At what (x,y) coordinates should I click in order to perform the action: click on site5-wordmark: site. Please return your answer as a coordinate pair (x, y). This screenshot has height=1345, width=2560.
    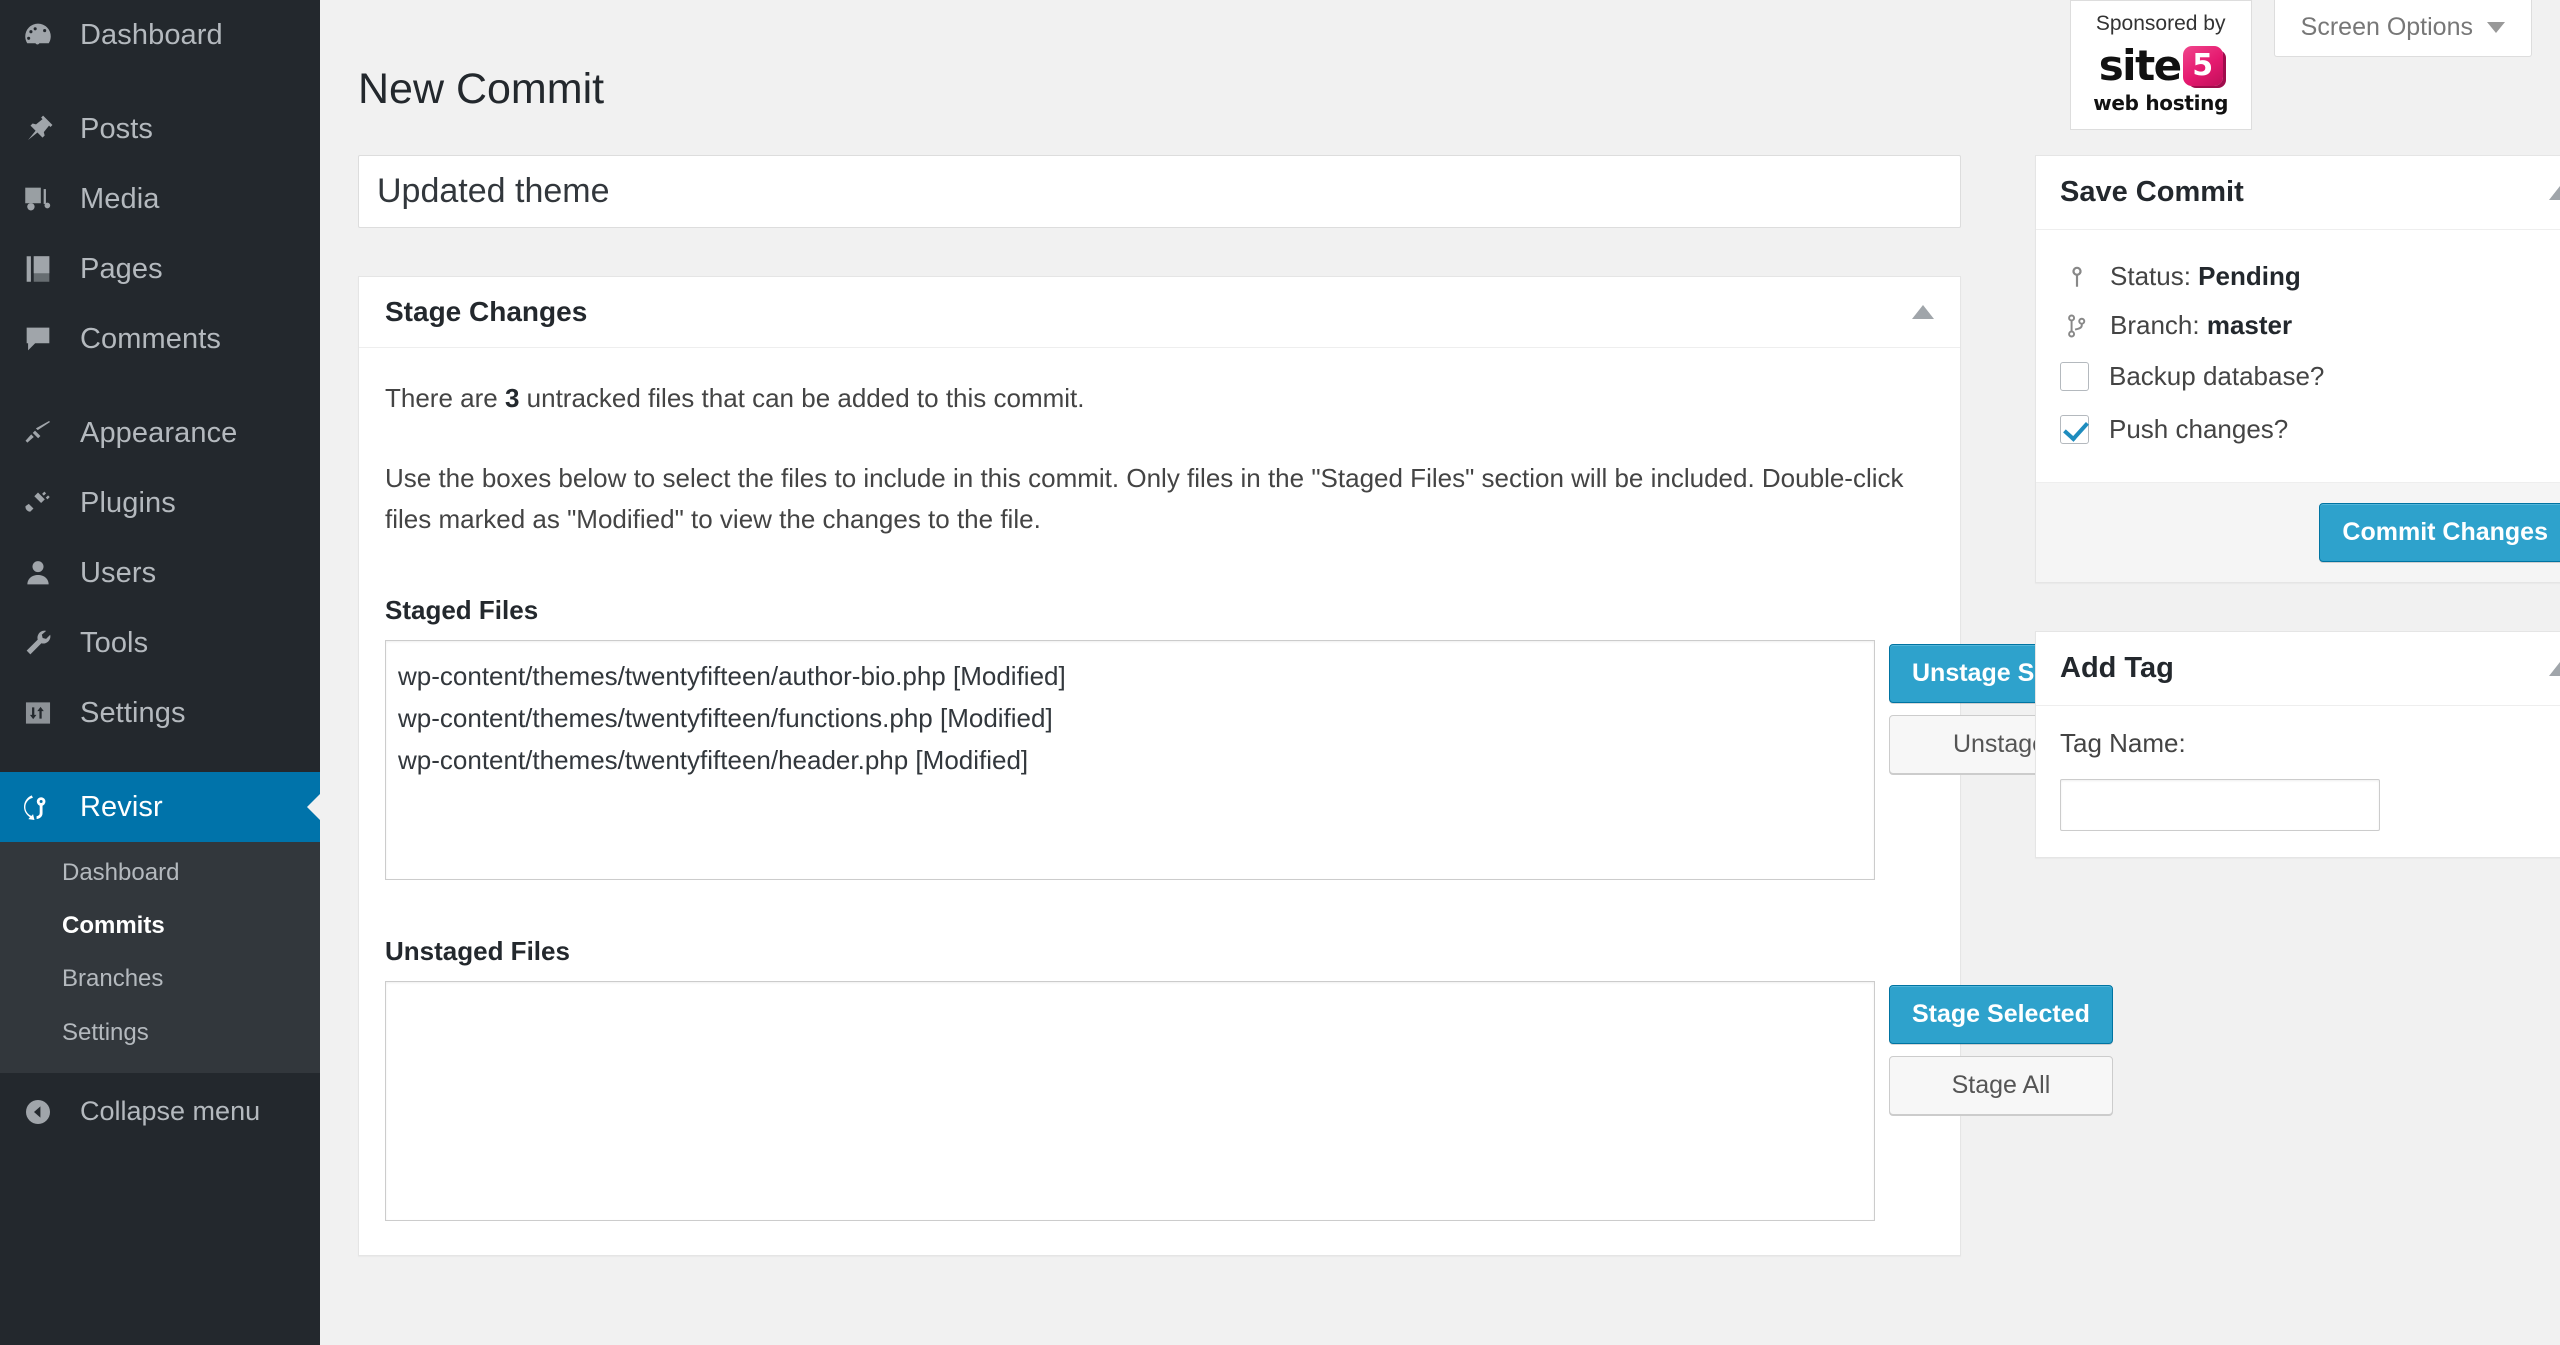
    Looking at the image, I should click on (2140, 66).